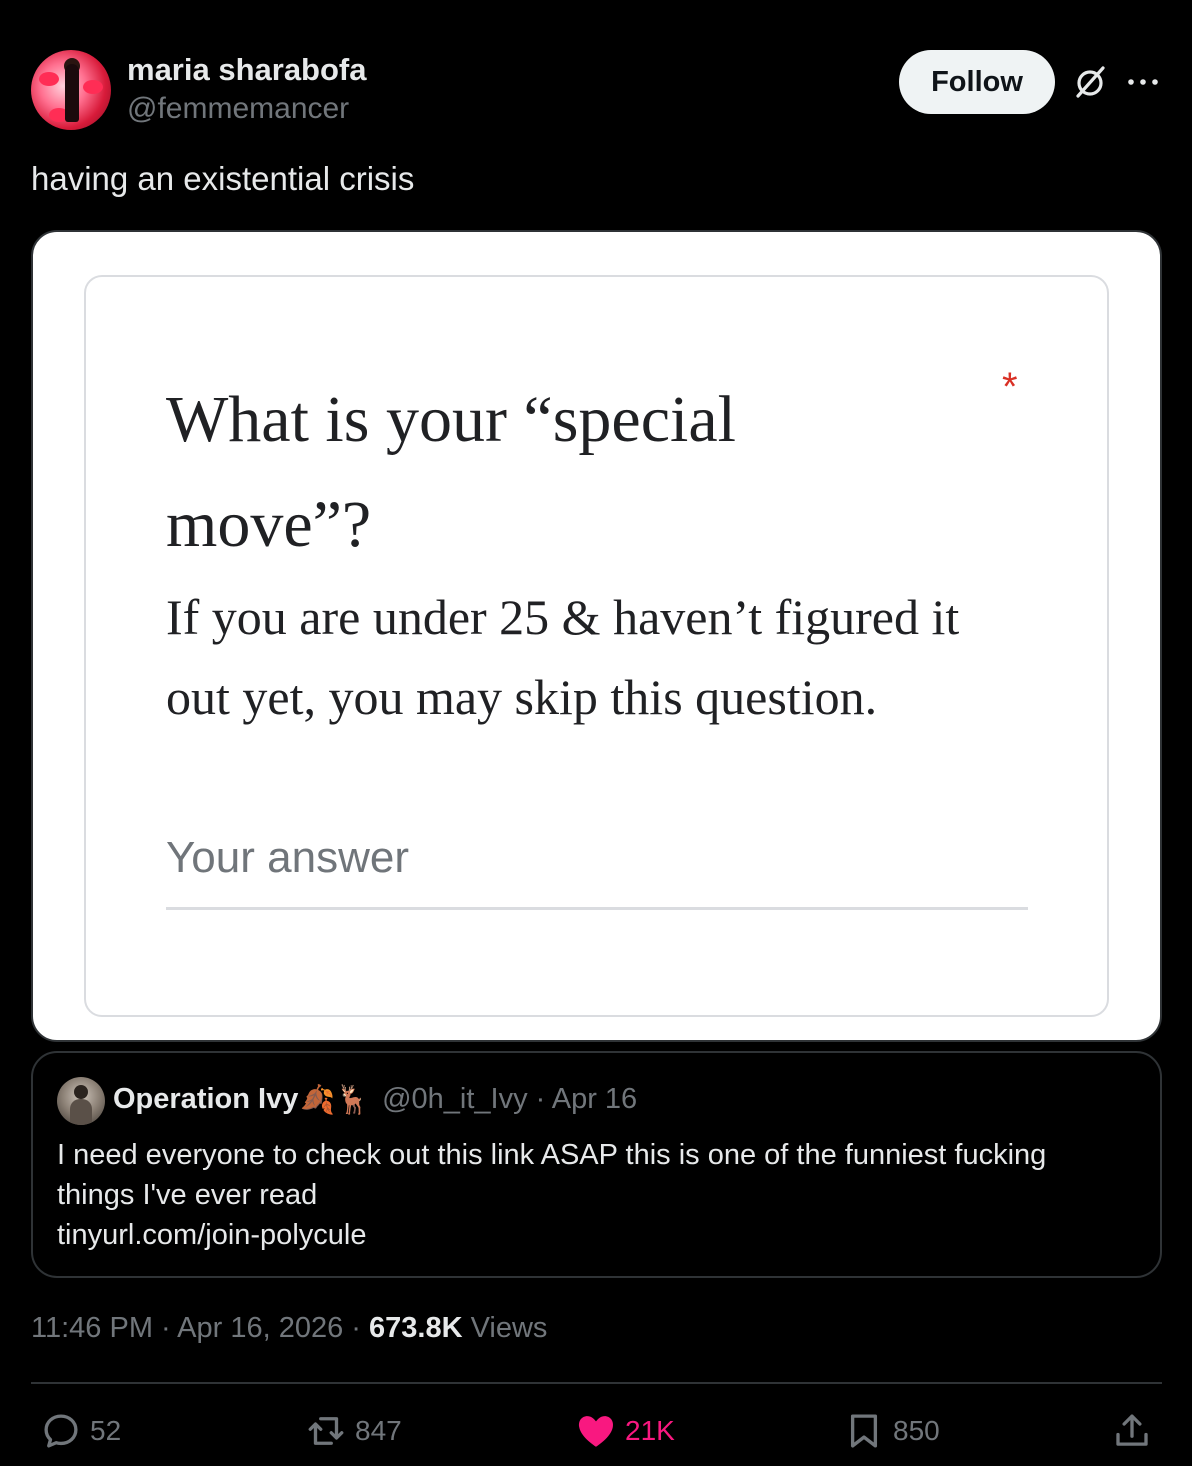  I want to click on divider, so click(596, 1383).